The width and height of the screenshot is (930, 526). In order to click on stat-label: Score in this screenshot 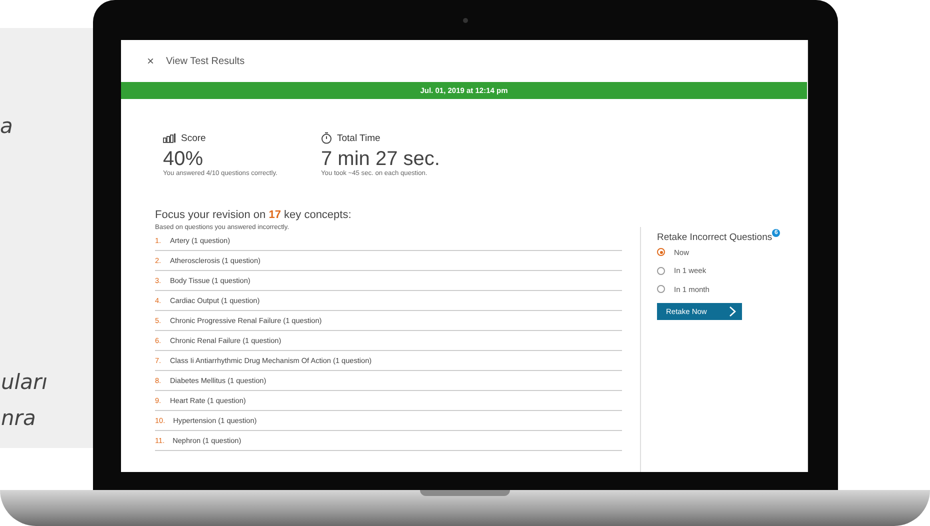, I will do `click(193, 138)`.